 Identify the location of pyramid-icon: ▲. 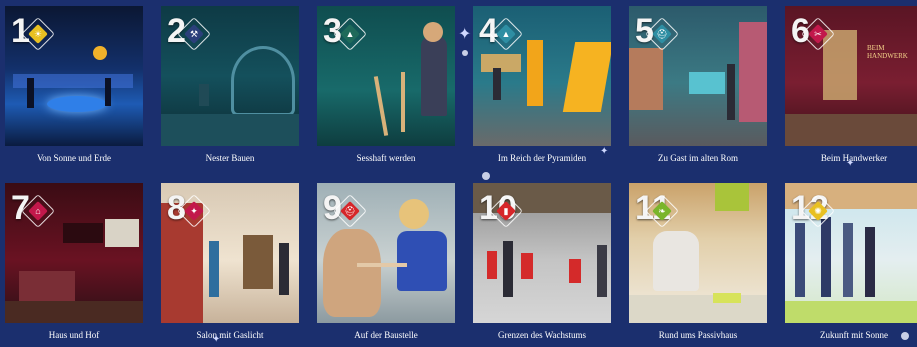
(506, 34).